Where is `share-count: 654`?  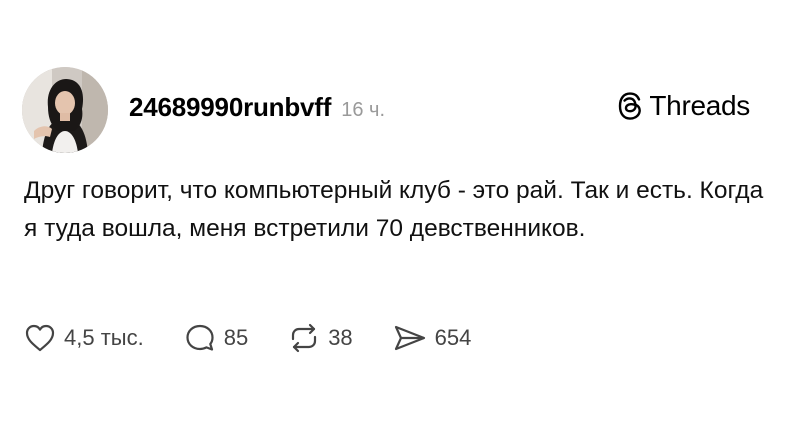 share-count: 654 is located at coordinates (453, 337).